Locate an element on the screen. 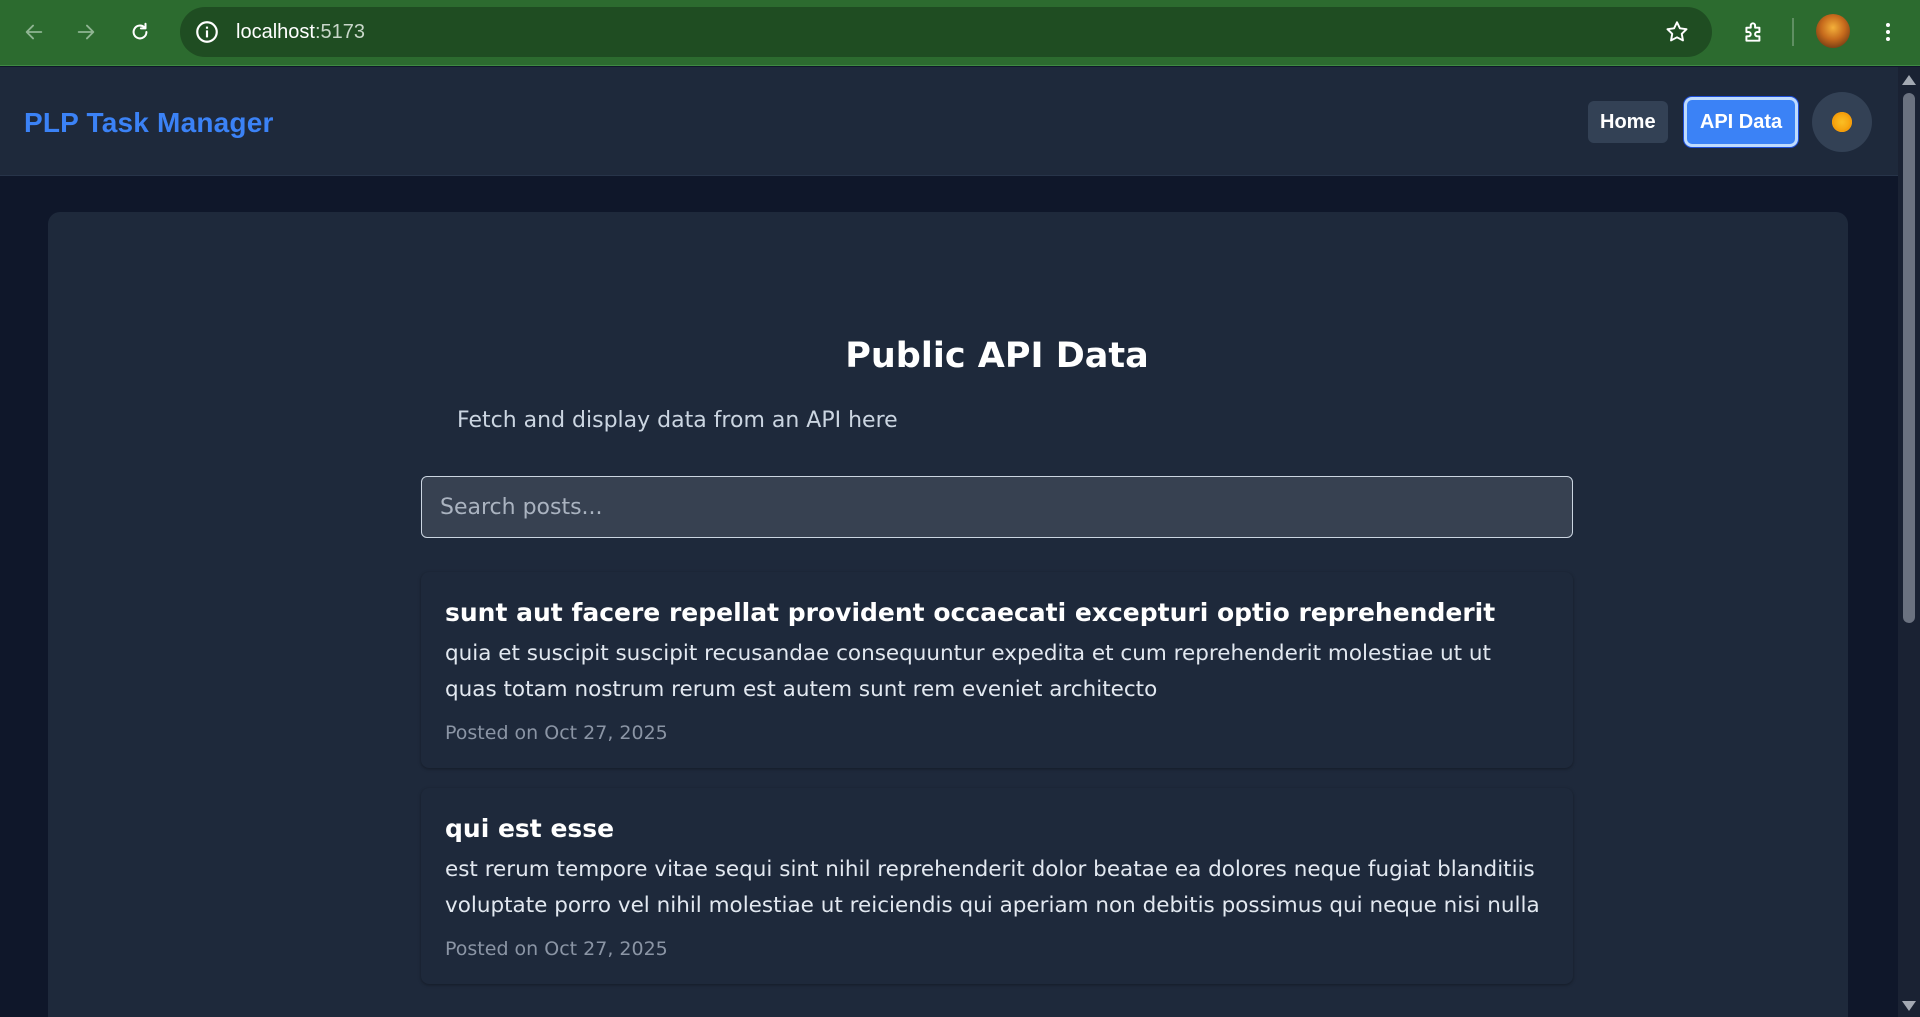  extensions-button is located at coordinates (1754, 32).